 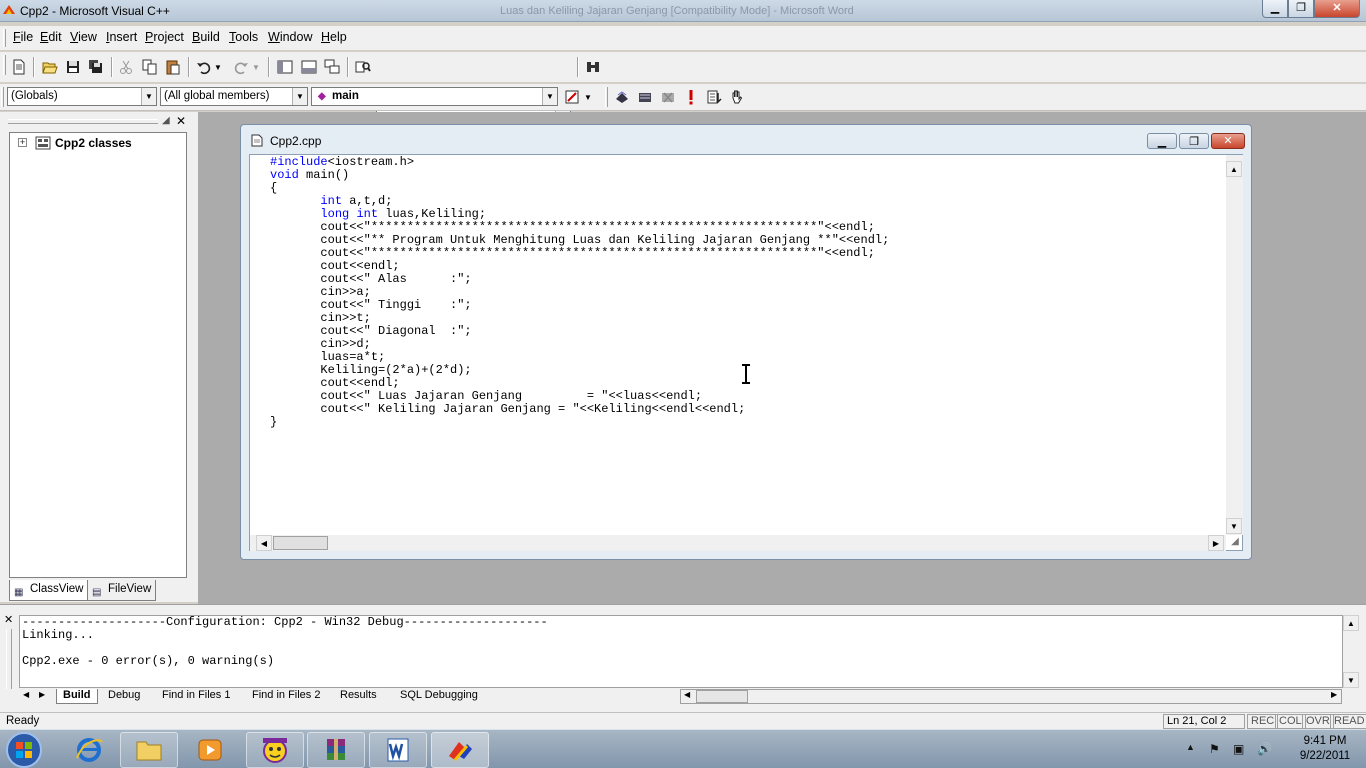 I want to click on menu-project: Project, so click(x=164, y=37).